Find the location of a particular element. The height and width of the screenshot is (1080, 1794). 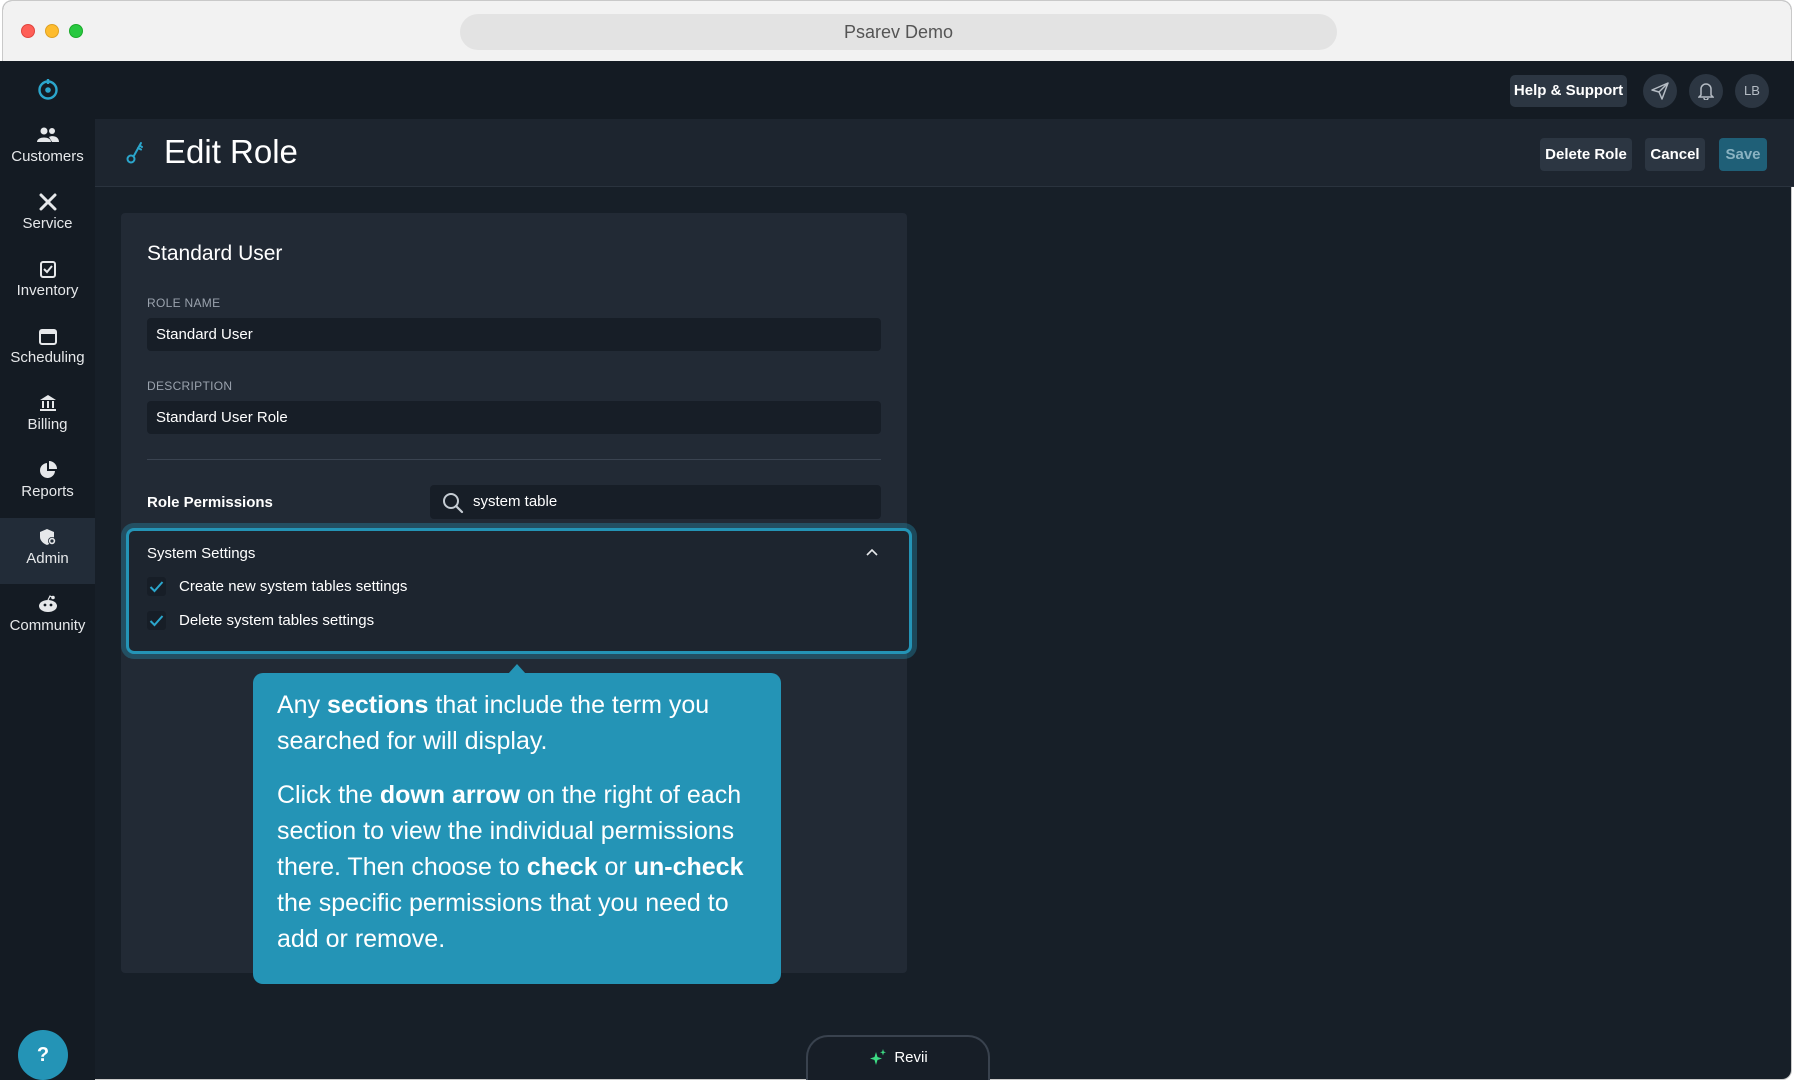

sidebar-item-label: Customers is located at coordinates (47, 156).